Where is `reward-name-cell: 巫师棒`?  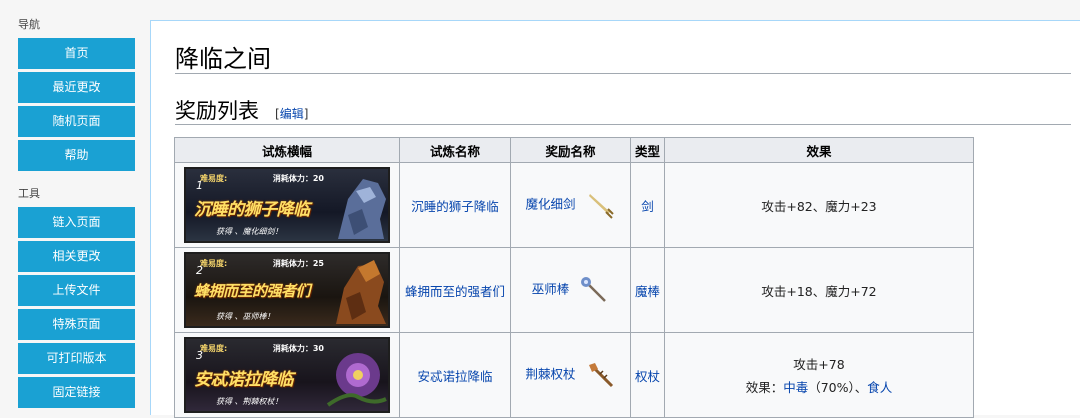 reward-name-cell: 巫师棒 is located at coordinates (570, 290).